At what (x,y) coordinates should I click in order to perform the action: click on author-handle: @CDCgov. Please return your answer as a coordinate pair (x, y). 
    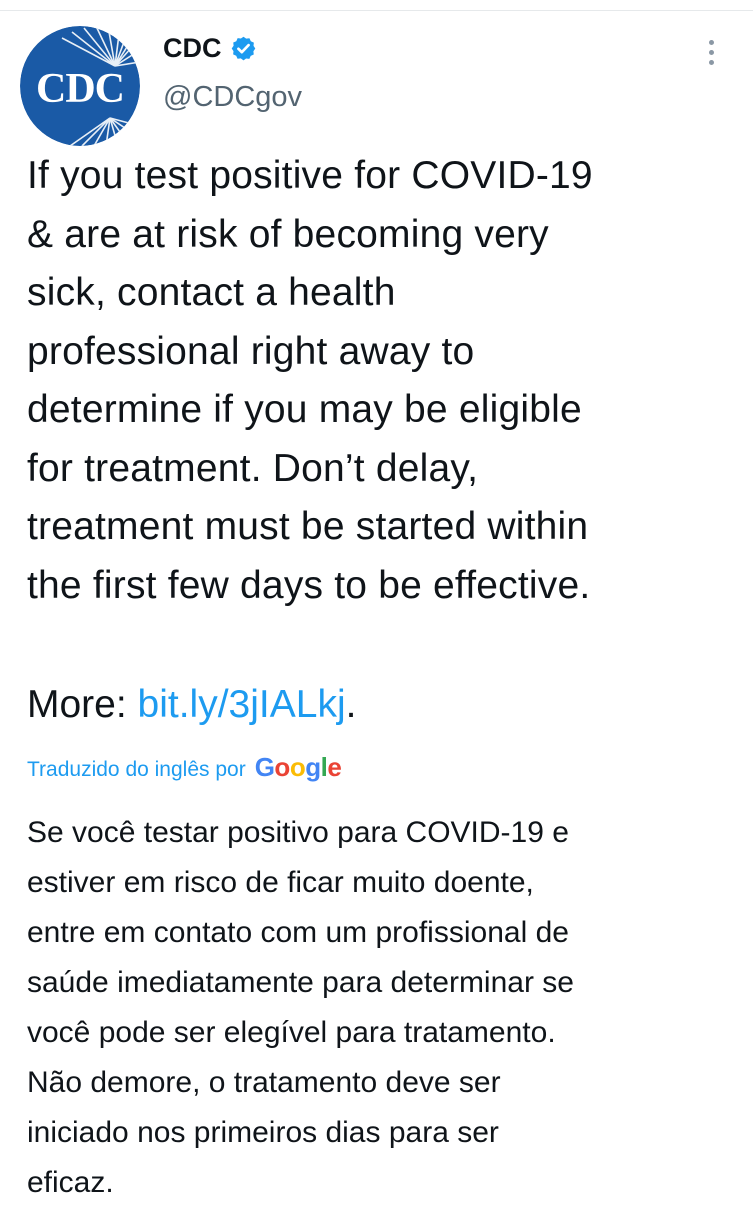
    Looking at the image, I should click on (232, 97).